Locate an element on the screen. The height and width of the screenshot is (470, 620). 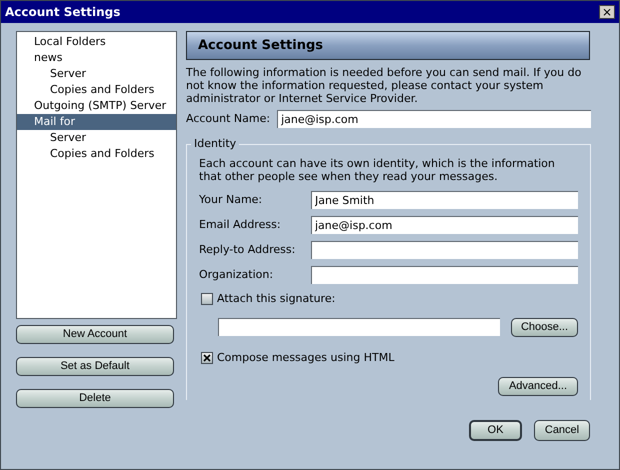
close-button: × is located at coordinates (607, 12).